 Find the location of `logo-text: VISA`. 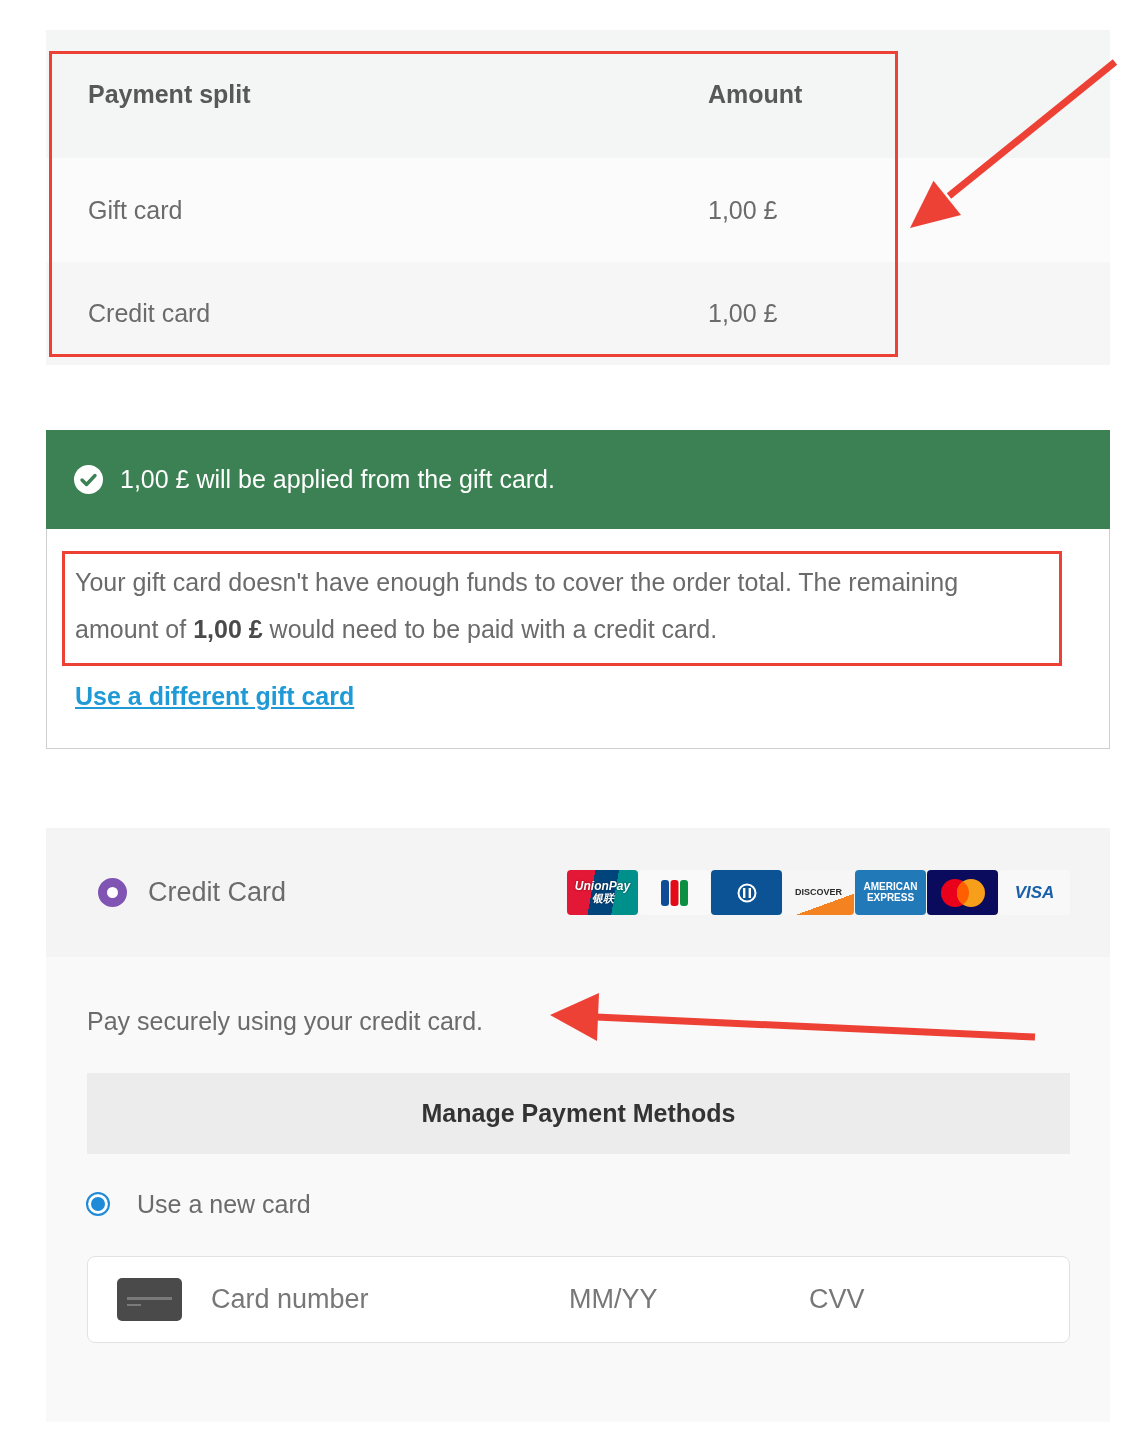

logo-text: VISA is located at coordinates (1034, 892).